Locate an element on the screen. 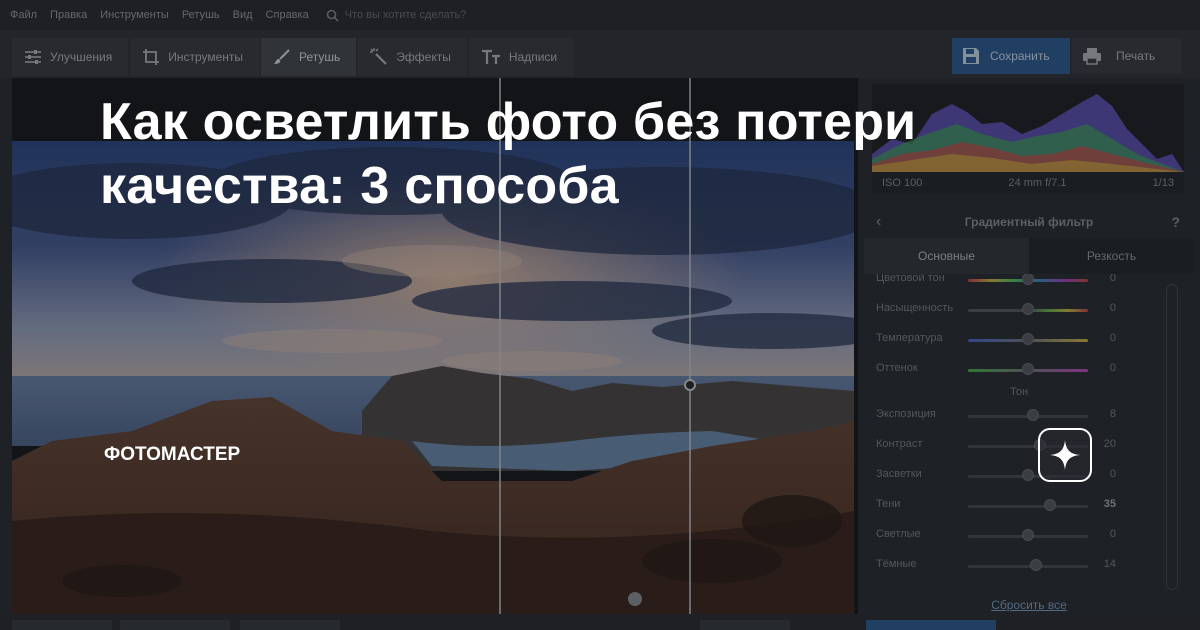 This screenshot has width=1200, height=630. brand-name: ФОТОМАСТЕР is located at coordinates (172, 454).